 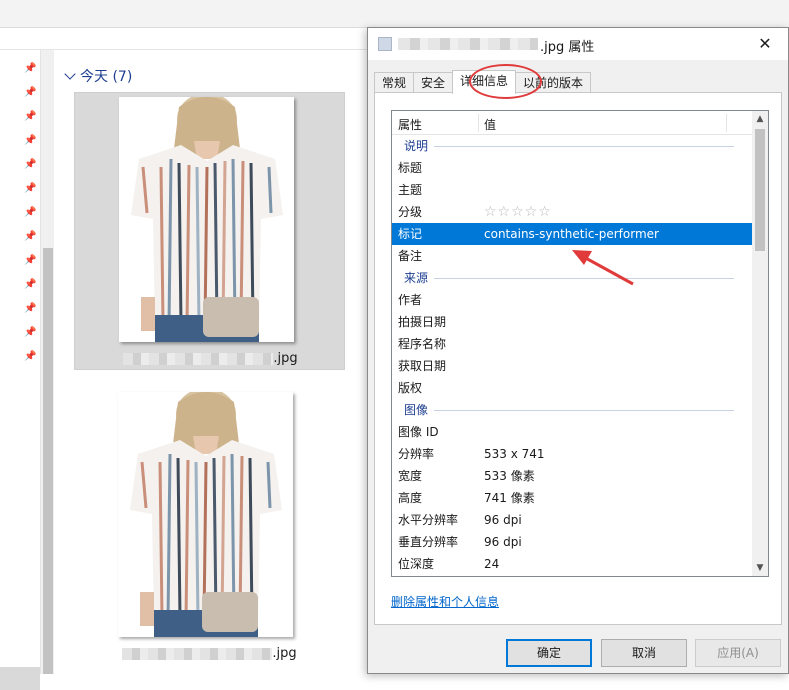 What do you see at coordinates (760, 119) in the screenshot?
I see `scroll-up-icon: ▲` at bounding box center [760, 119].